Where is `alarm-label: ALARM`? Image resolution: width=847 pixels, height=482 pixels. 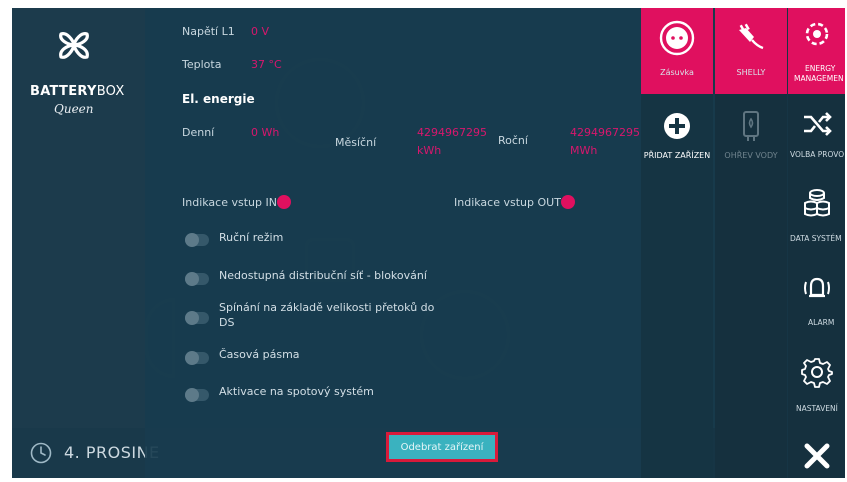 alarm-label: ALARM is located at coordinates (821, 322).